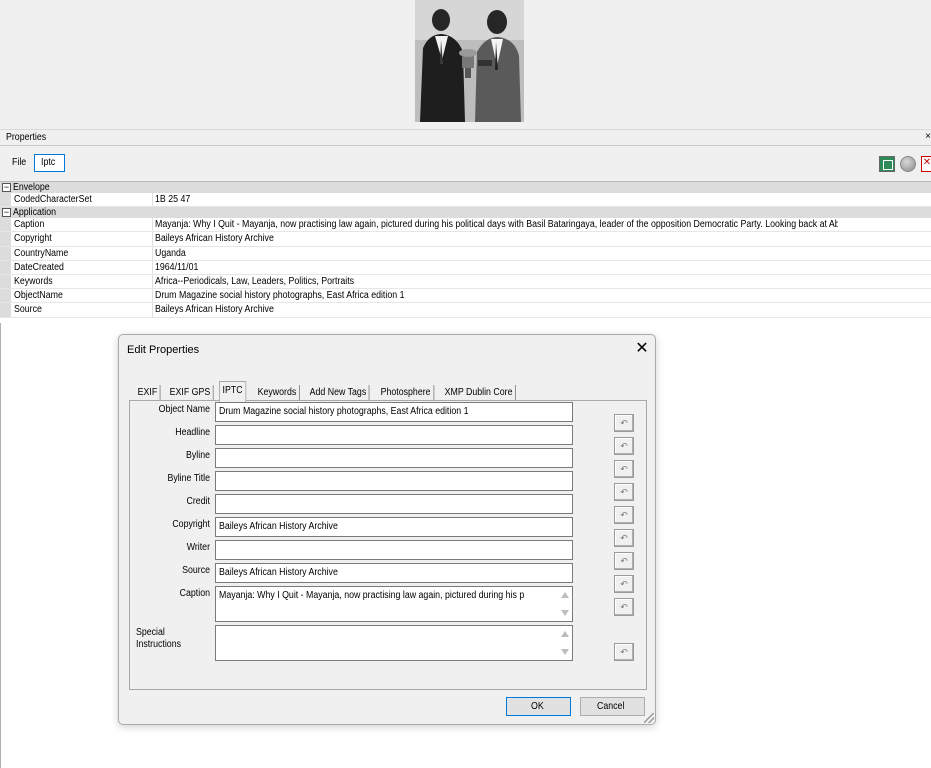 The height and width of the screenshot is (768, 931). What do you see at coordinates (278, 572) in the screenshot?
I see `source-value: Baileys African History Archive` at bounding box center [278, 572].